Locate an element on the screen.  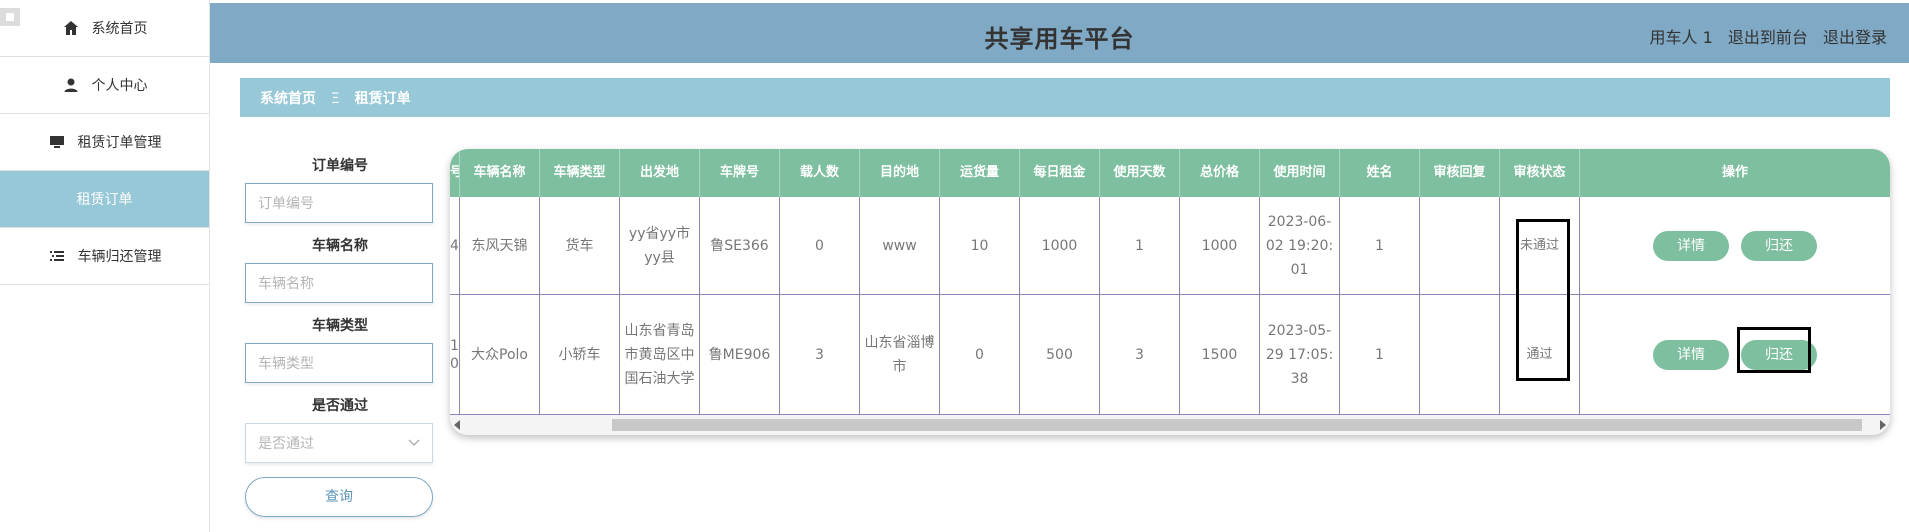
col-header-days: 使用天数 is located at coordinates (1140, 173).